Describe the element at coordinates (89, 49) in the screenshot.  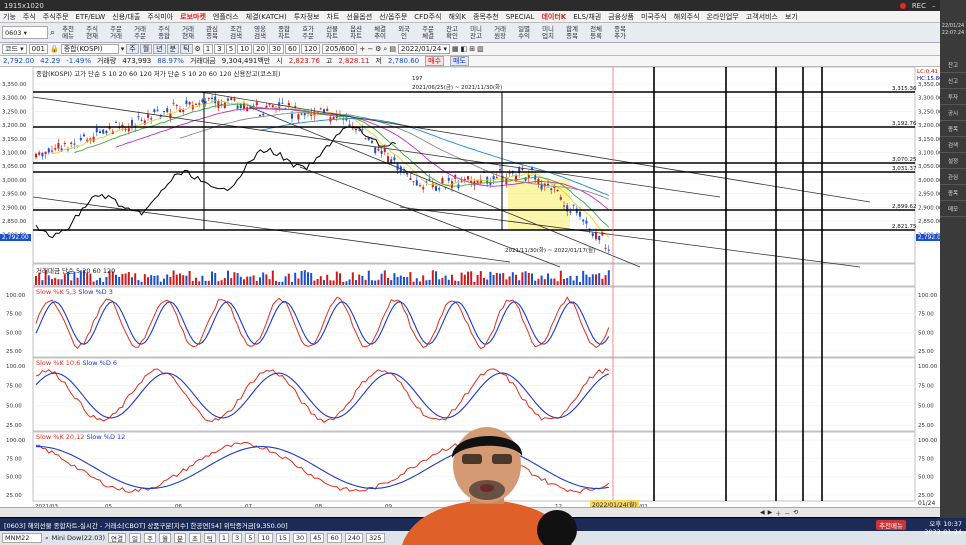
I see `symbol-name-field: 종합(KOSPI)` at that location.